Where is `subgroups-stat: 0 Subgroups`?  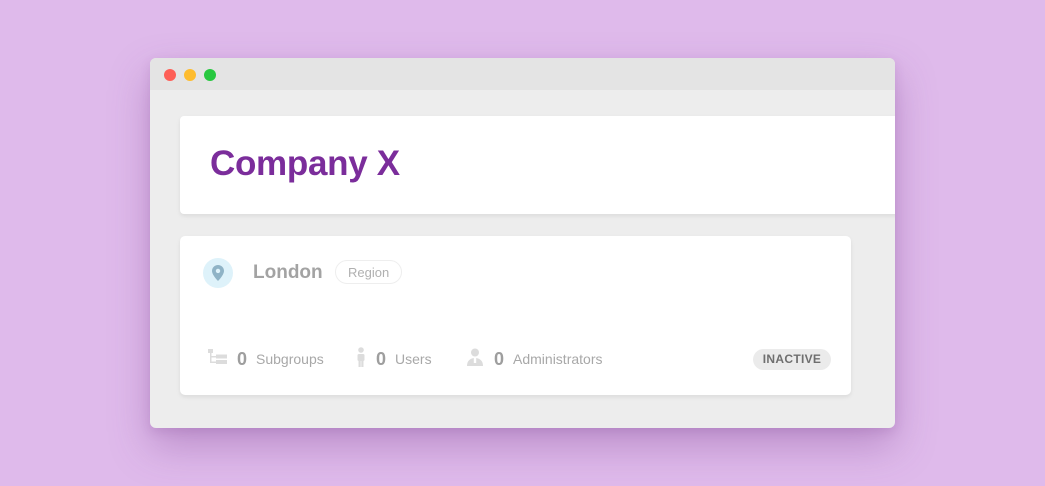 subgroups-stat: 0 Subgroups is located at coordinates (266, 359).